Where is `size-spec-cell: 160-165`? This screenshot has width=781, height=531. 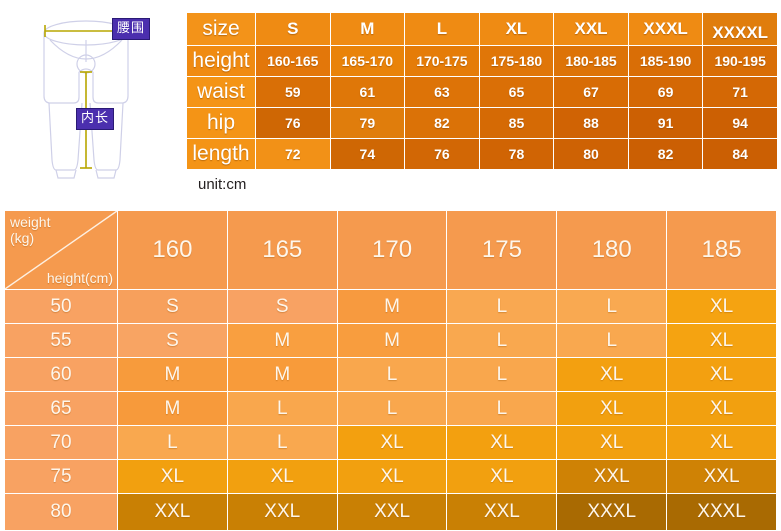
size-spec-cell: 160-165 is located at coordinates (293, 61).